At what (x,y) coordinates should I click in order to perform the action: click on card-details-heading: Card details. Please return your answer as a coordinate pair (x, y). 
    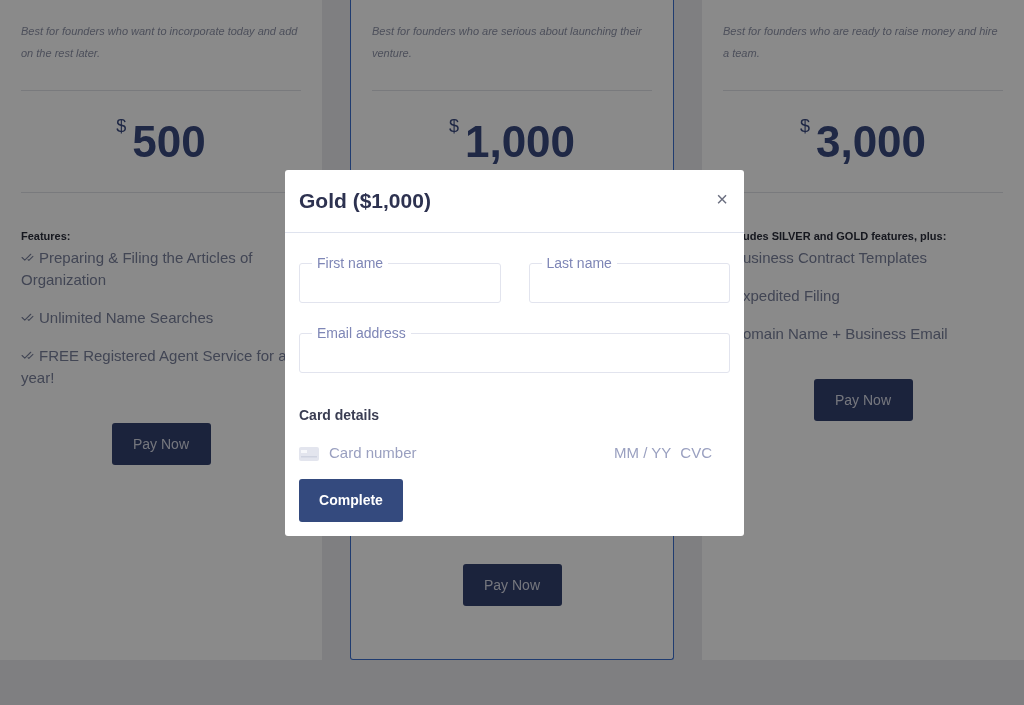
    Looking at the image, I should click on (340, 415).